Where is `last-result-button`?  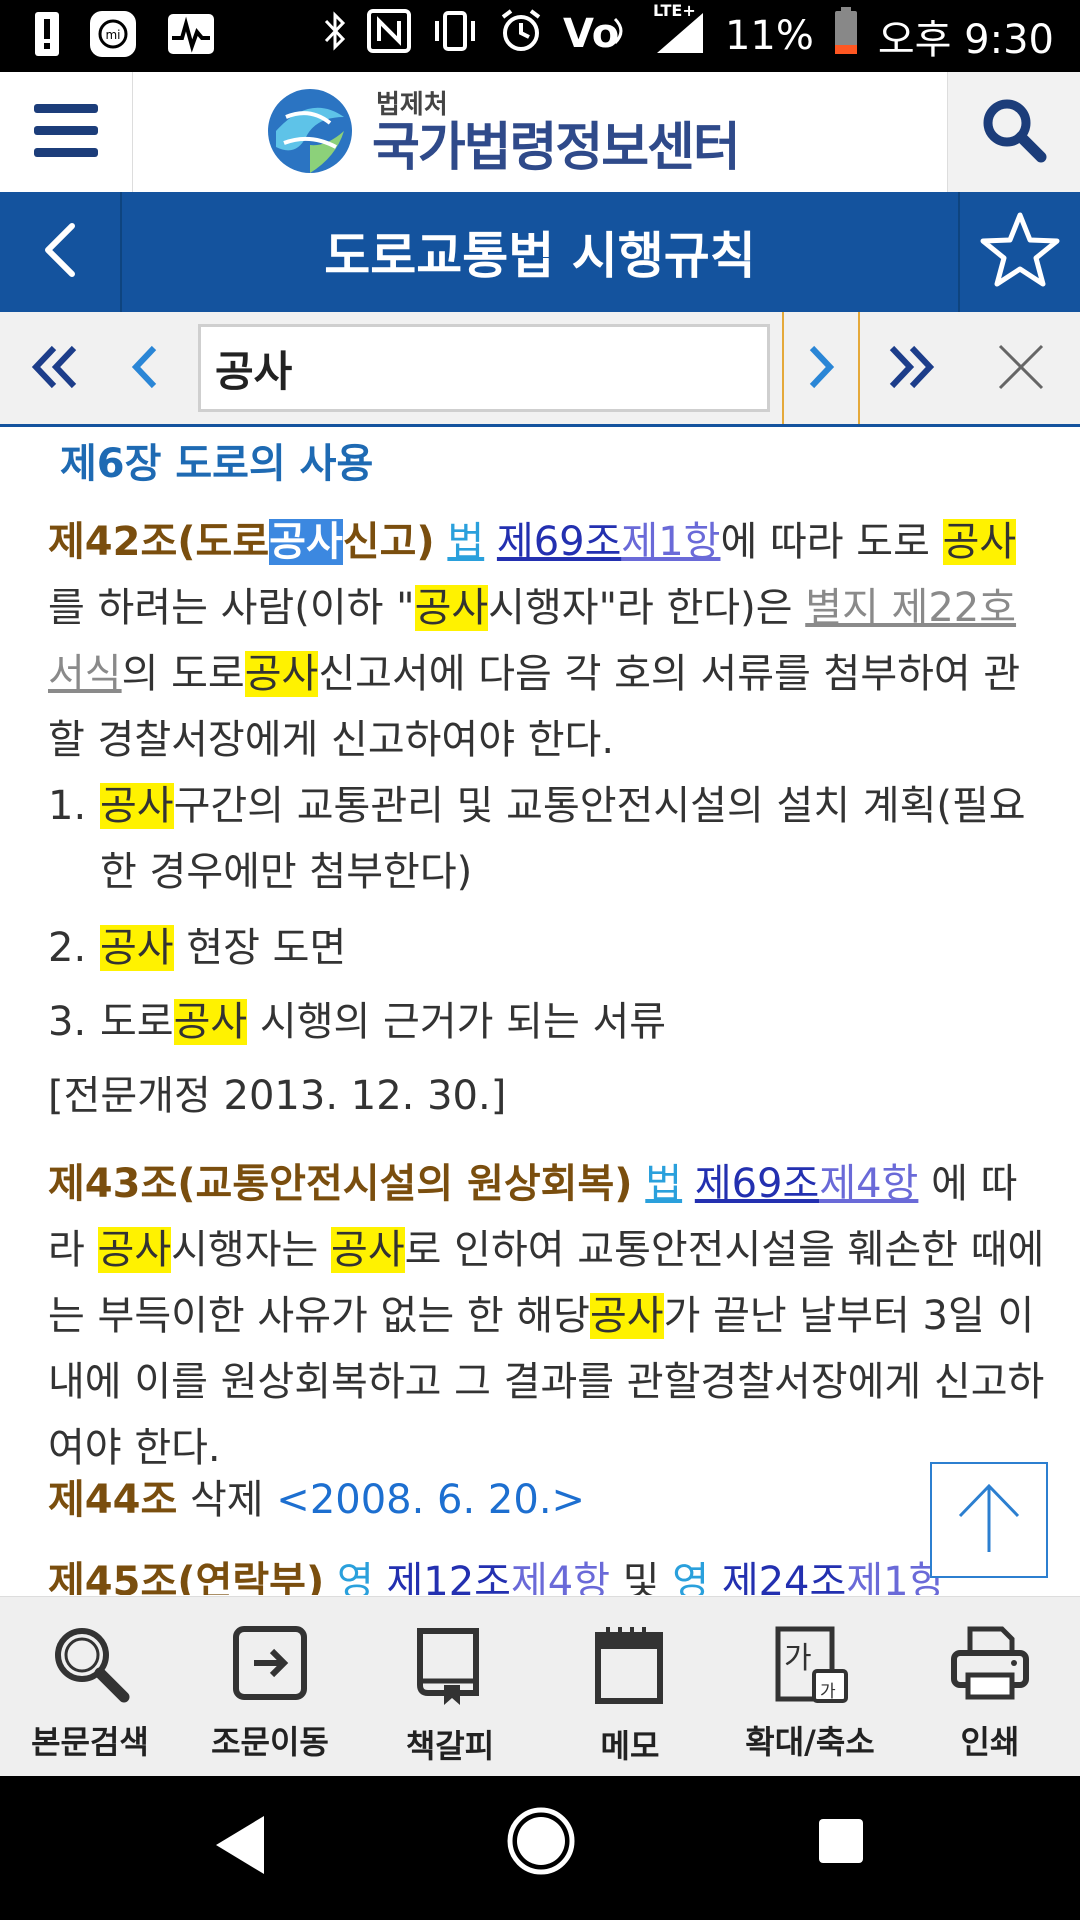 last-result-button is located at coordinates (911, 369).